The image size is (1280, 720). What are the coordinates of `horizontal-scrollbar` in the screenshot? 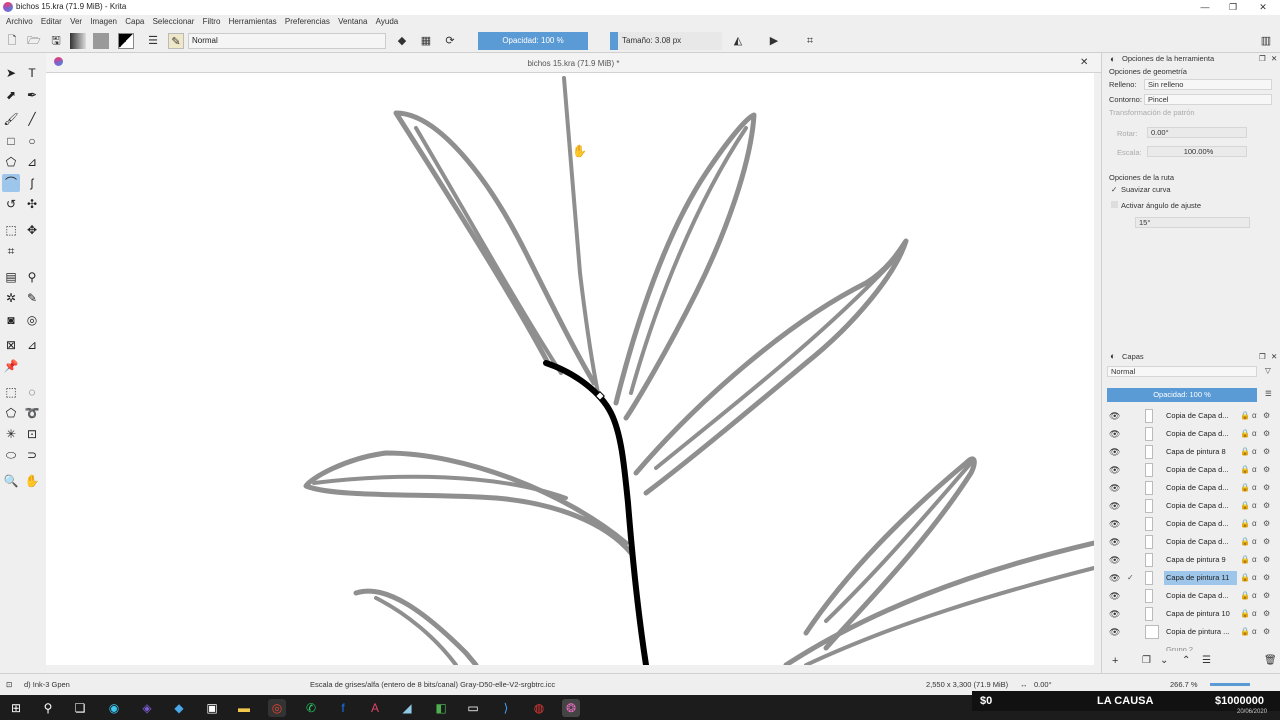 It's located at (573, 669).